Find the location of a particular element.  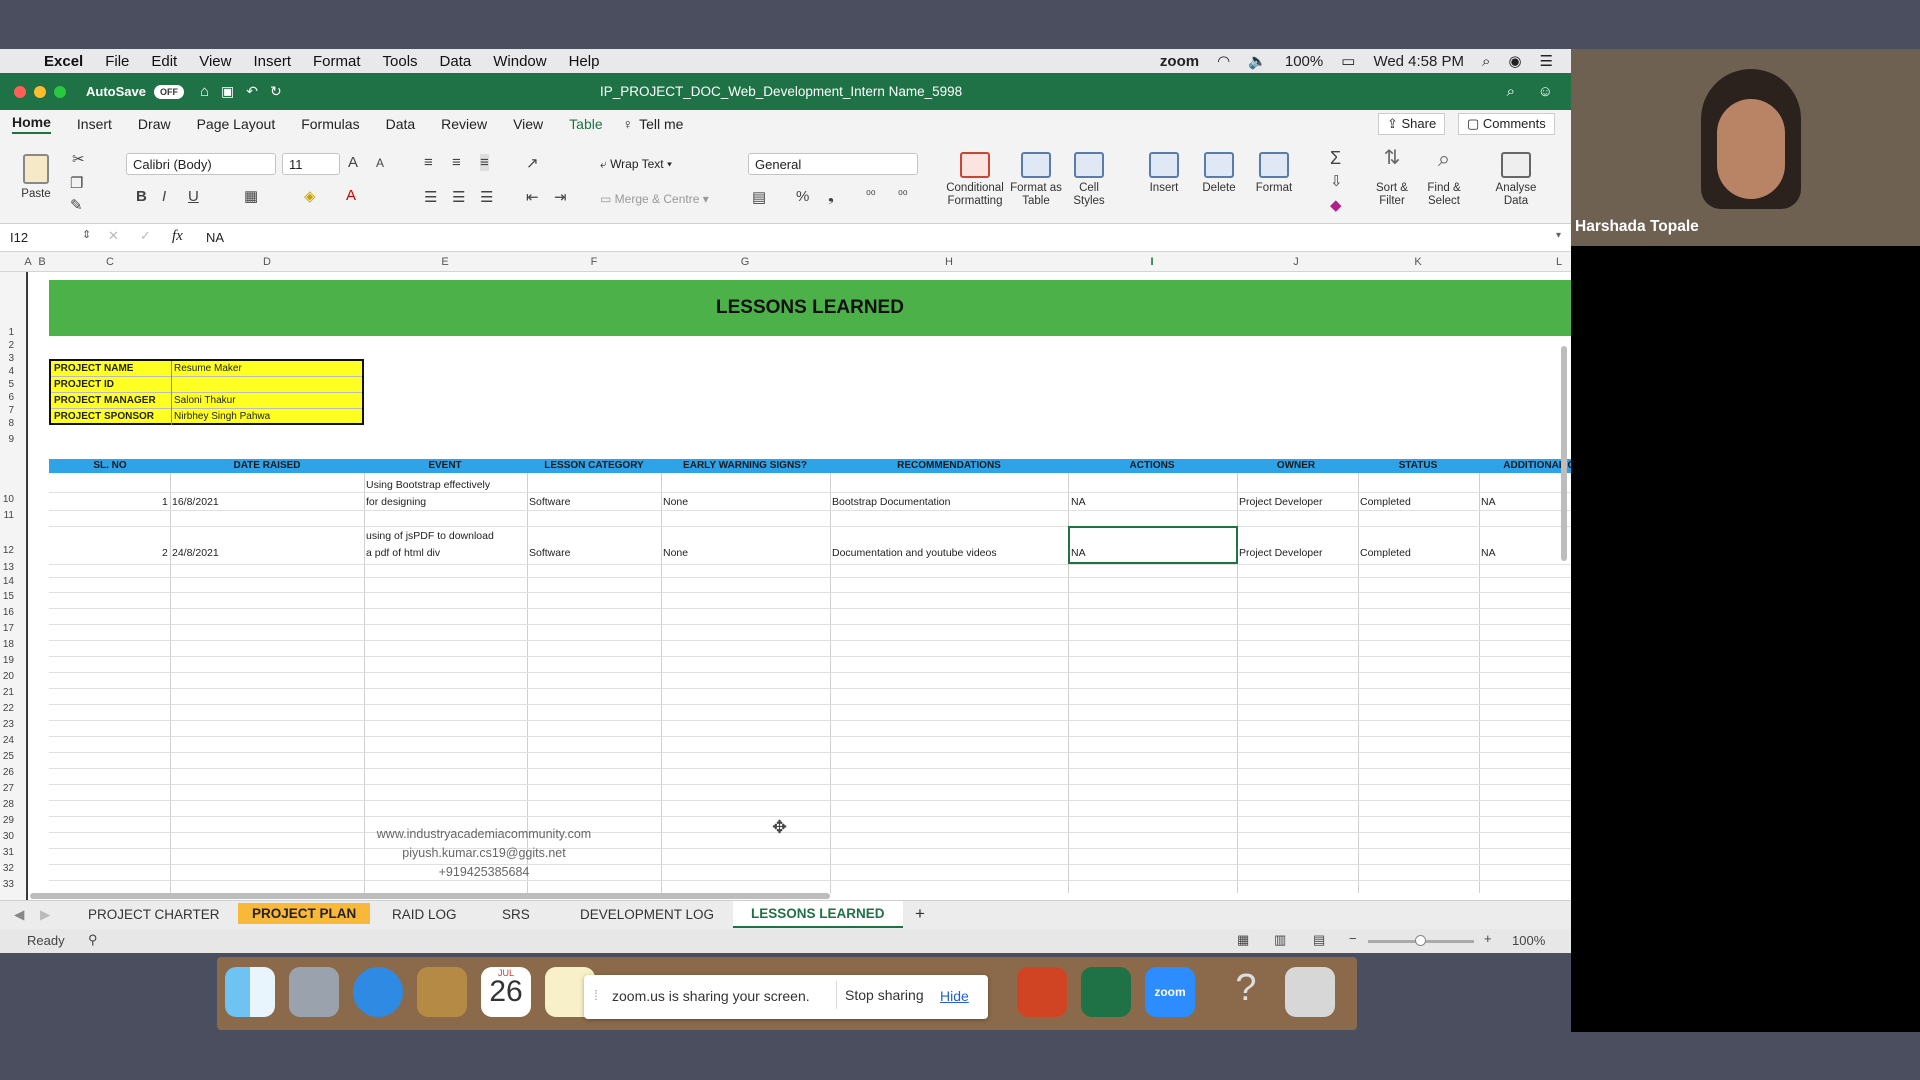

selected-cell-i12 is located at coordinates (1153, 545).